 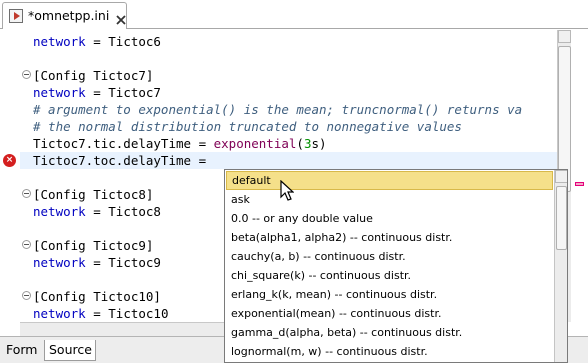 I want to click on ini-file-icon, so click(x=16, y=16).